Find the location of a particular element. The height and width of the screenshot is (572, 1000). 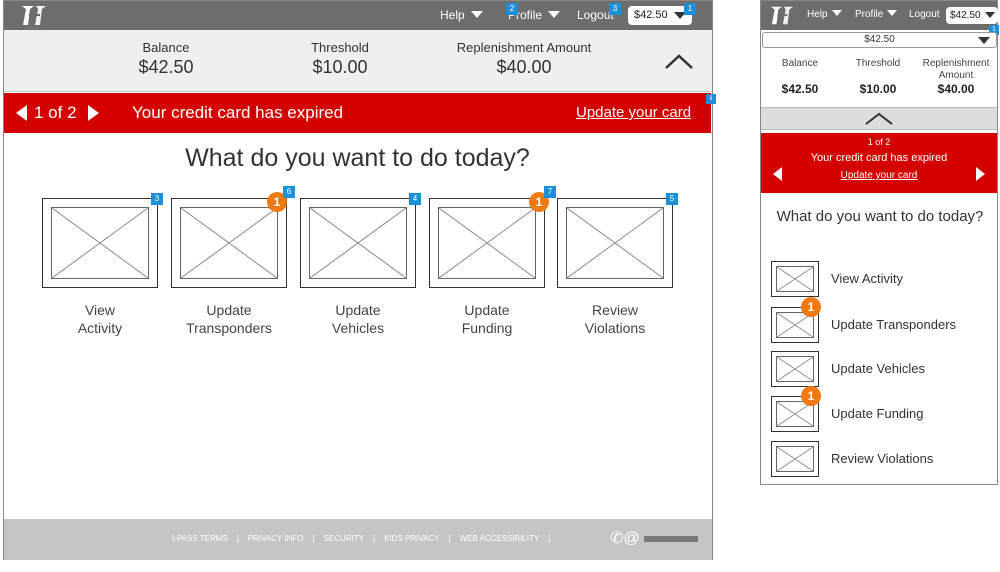

tile-label-line: Violations is located at coordinates (615, 328).